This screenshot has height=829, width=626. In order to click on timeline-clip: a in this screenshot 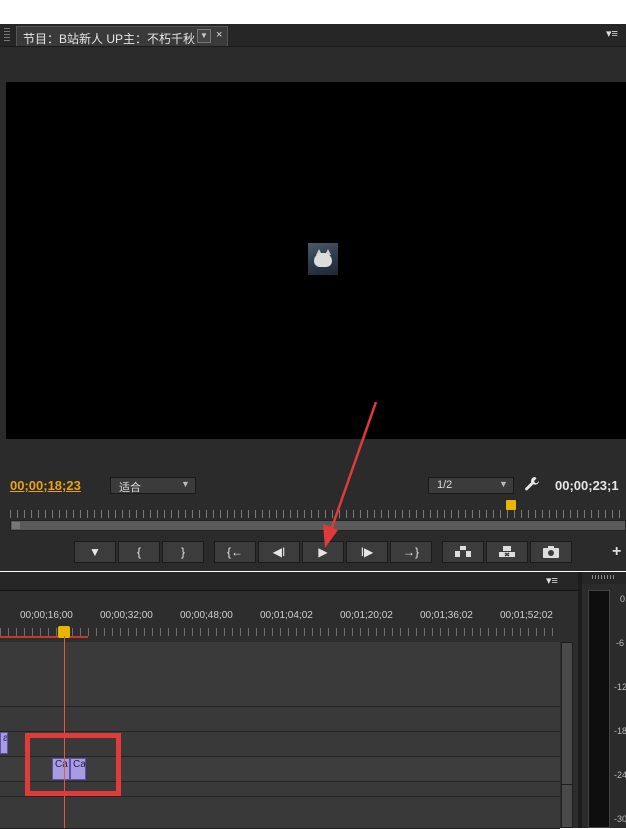, I will do `click(4, 743)`.